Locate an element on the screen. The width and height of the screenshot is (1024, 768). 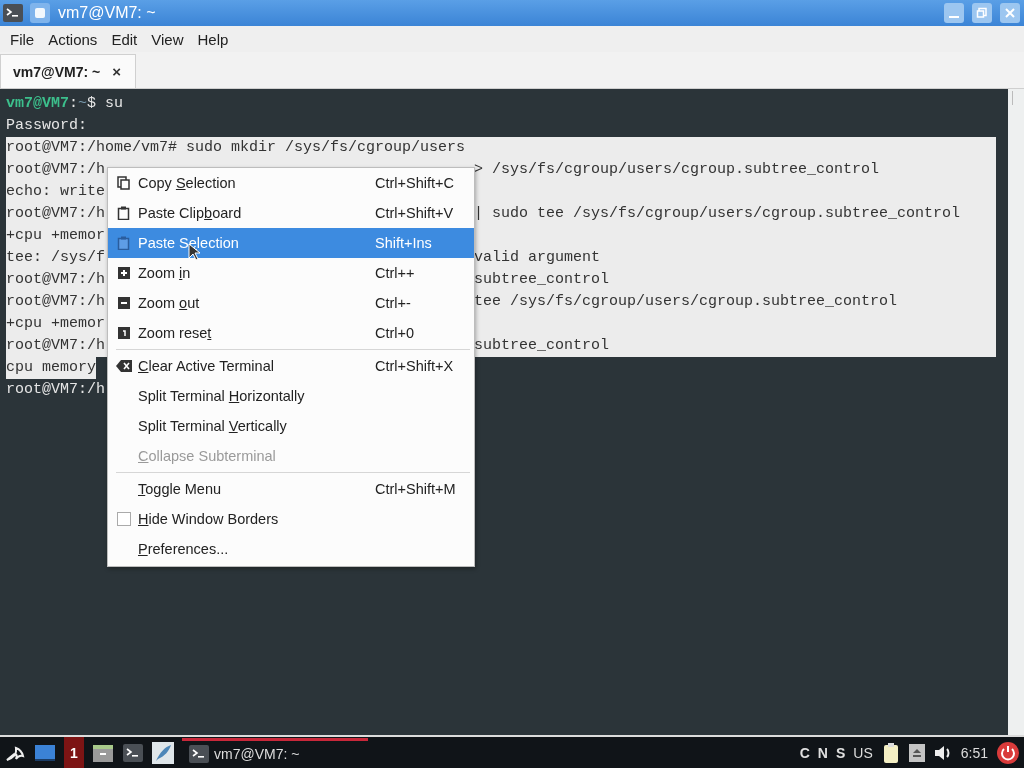
copy-icon is located at coordinates (123, 183).